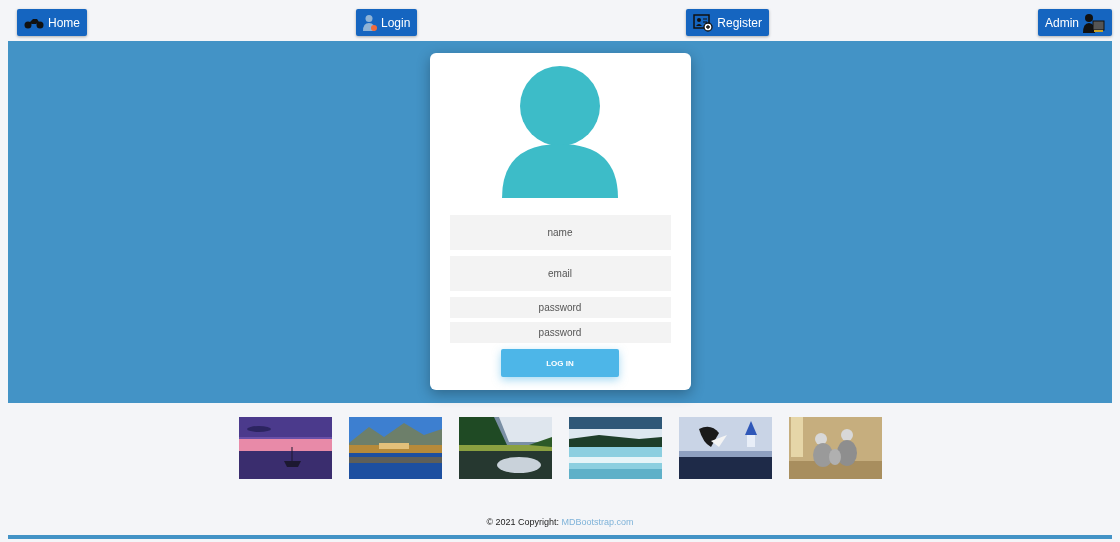  Describe the element at coordinates (560, 232) in the screenshot. I see `text-field: name` at that location.